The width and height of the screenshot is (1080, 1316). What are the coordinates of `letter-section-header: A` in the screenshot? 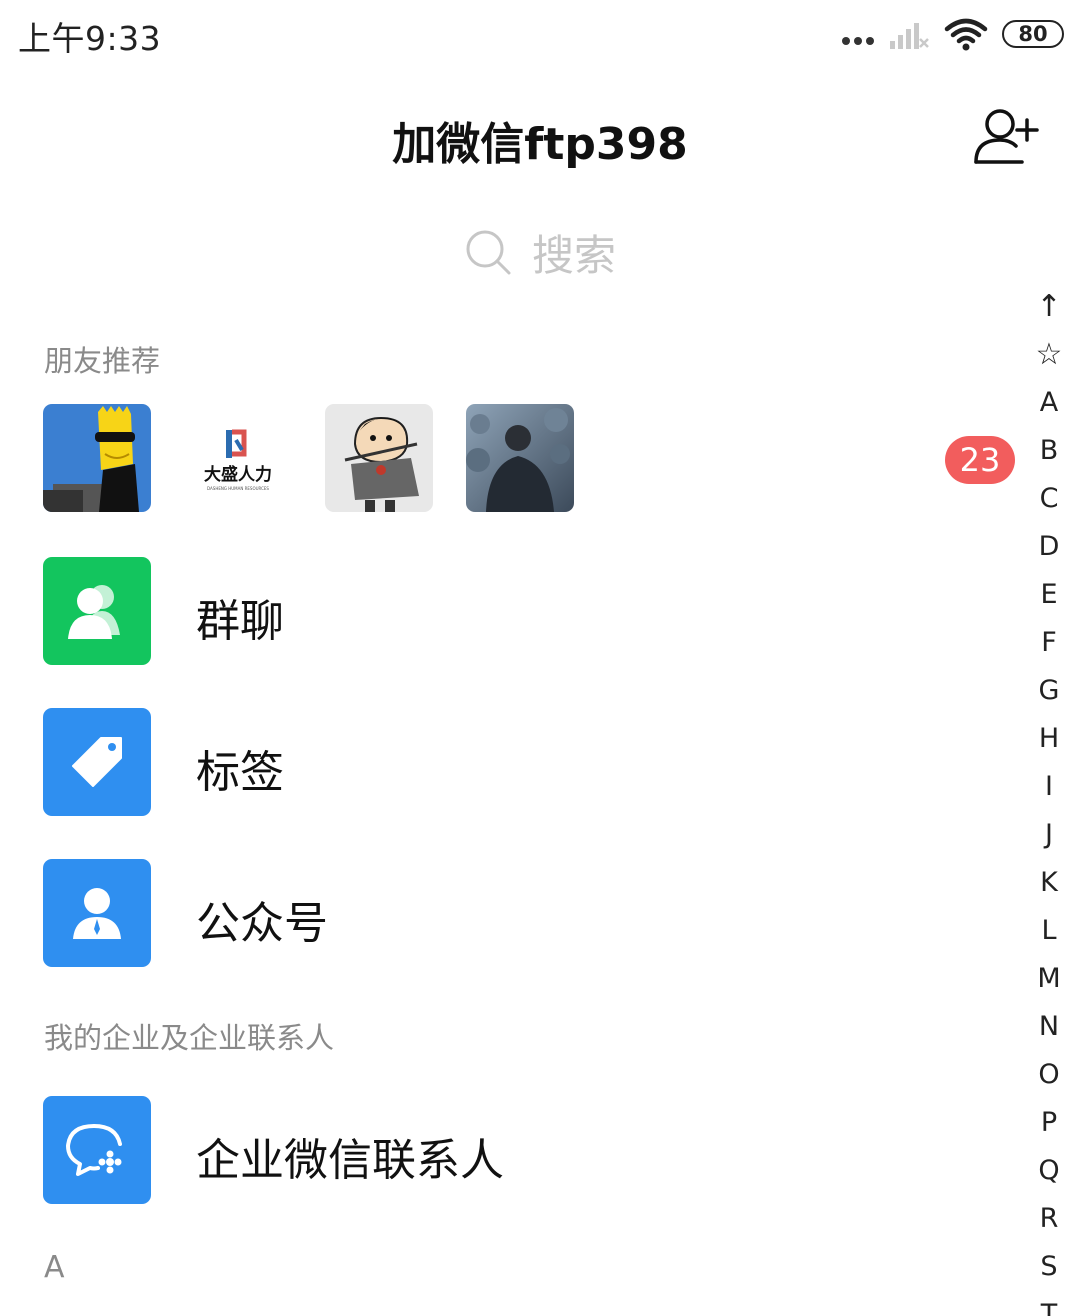 It's located at (54, 1267).